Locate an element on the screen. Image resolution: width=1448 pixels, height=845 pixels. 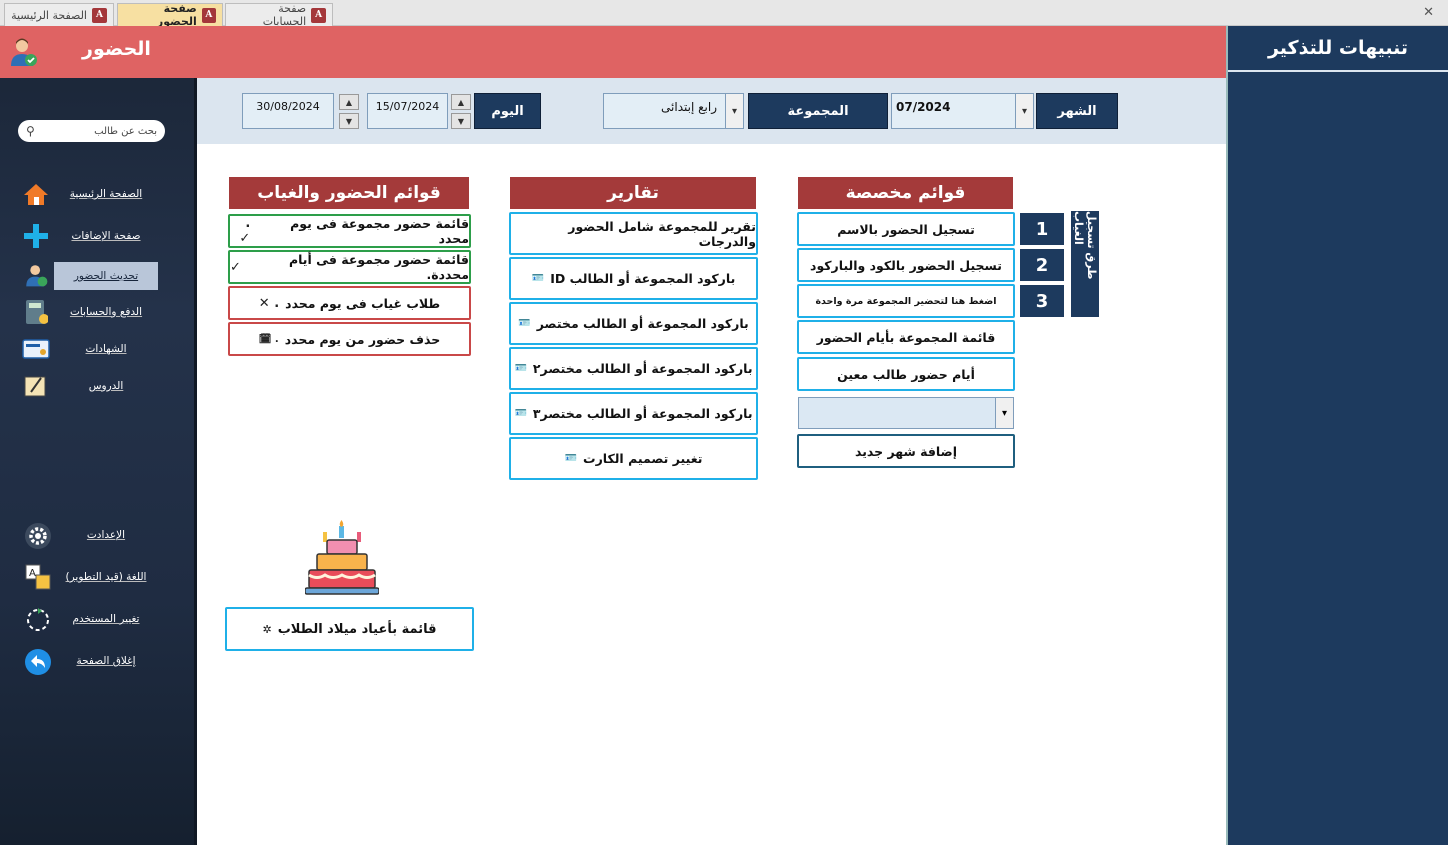
sidebar-item-home: الصفحة الرئيسية is located at coordinates (106, 194).